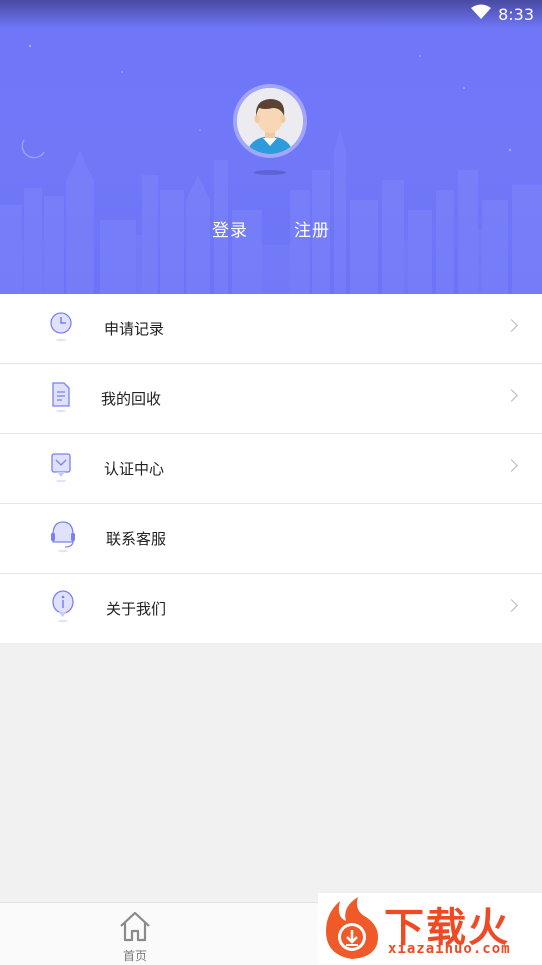  I want to click on avatar, so click(270, 121).